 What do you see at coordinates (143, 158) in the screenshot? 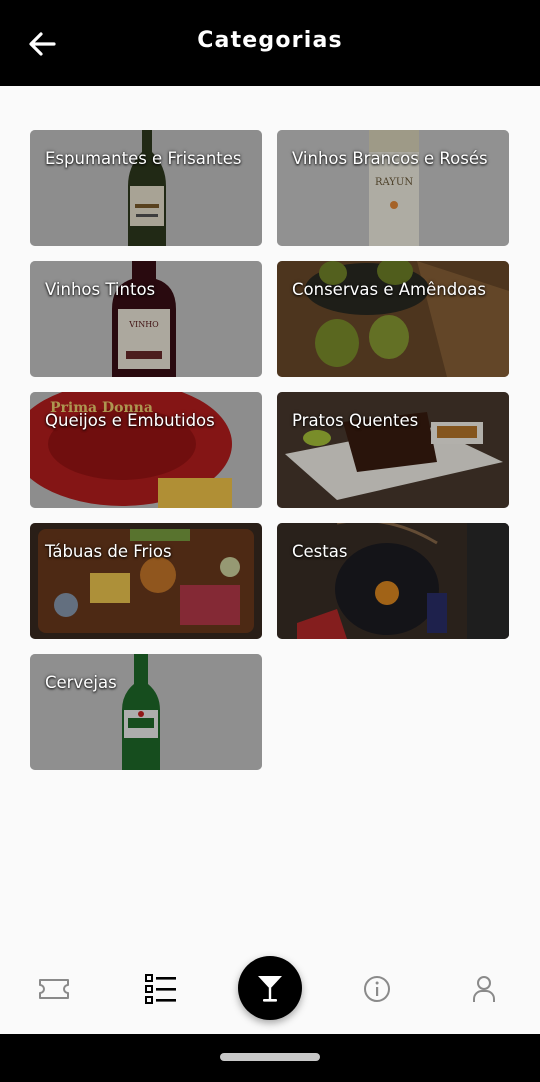
I see `category-label: Espumantes e Frisantes` at bounding box center [143, 158].